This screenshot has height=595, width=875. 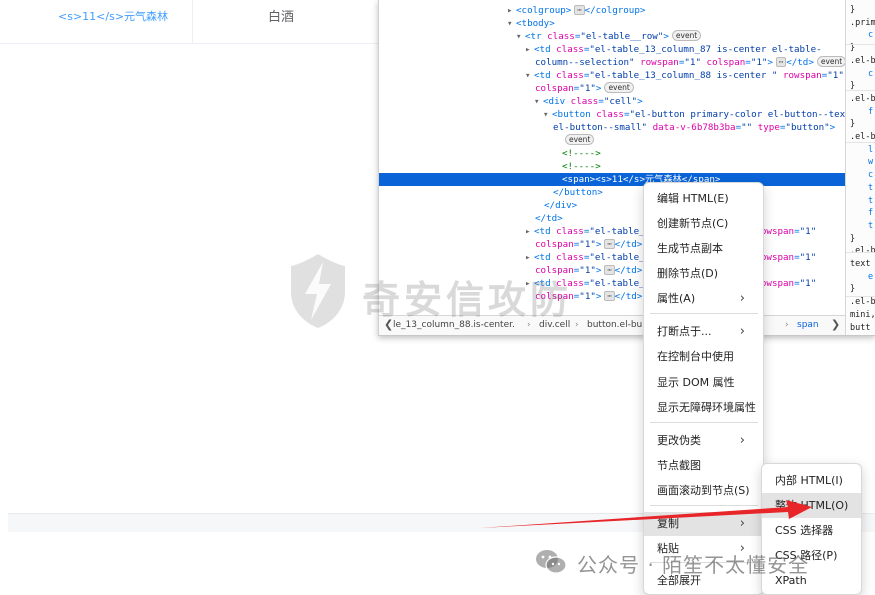 What do you see at coordinates (622, 36) in the screenshot?
I see `markup-token: "el-table__row"` at bounding box center [622, 36].